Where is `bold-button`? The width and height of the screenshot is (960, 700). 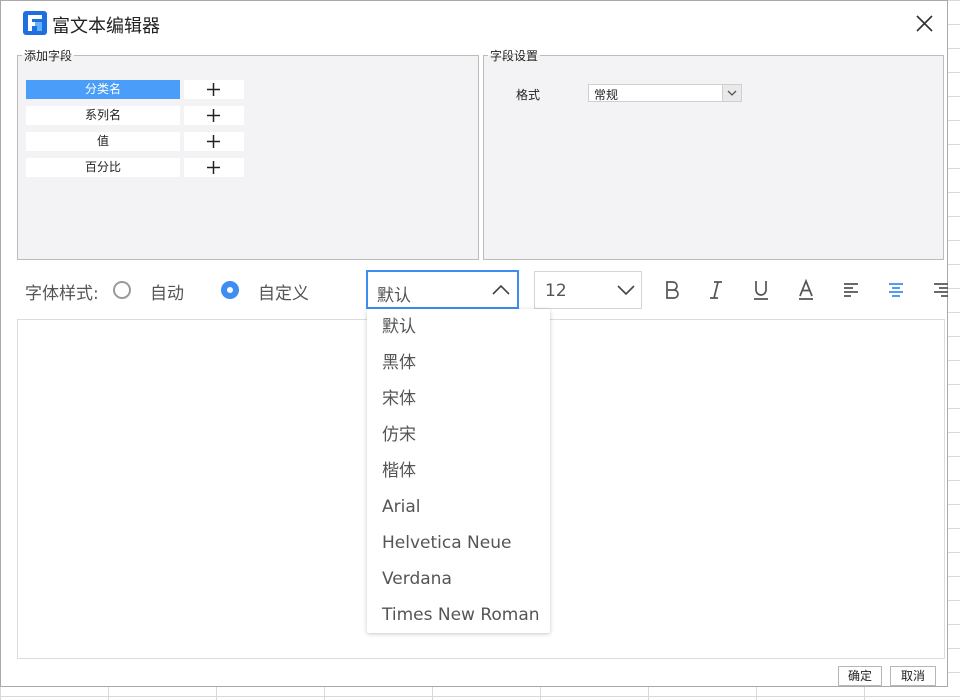 bold-button is located at coordinates (672, 290).